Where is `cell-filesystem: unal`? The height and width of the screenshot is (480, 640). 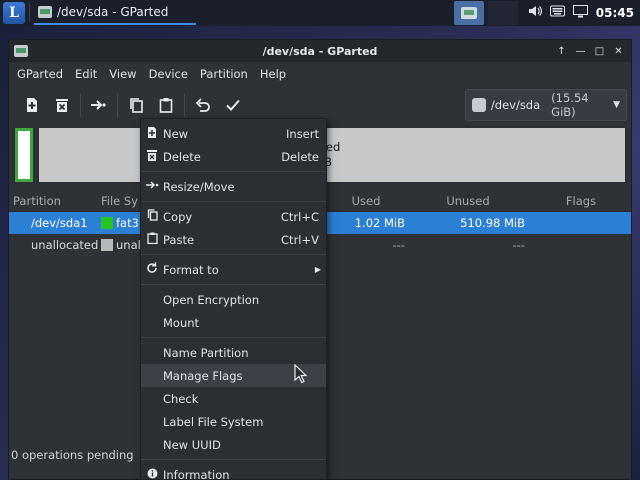
cell-filesystem: unal is located at coordinates (121, 245).